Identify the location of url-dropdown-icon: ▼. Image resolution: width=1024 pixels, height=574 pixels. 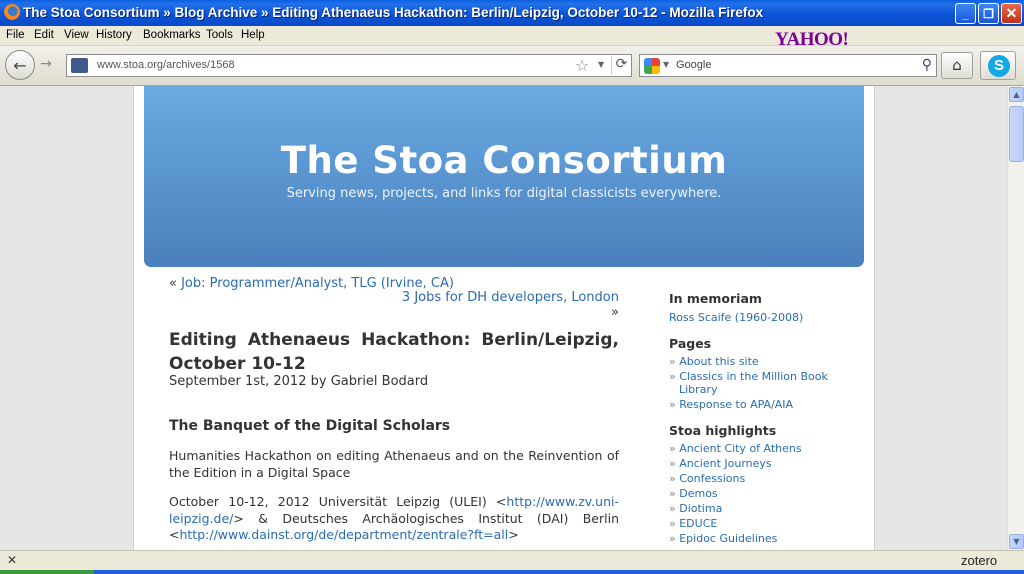
(601, 64).